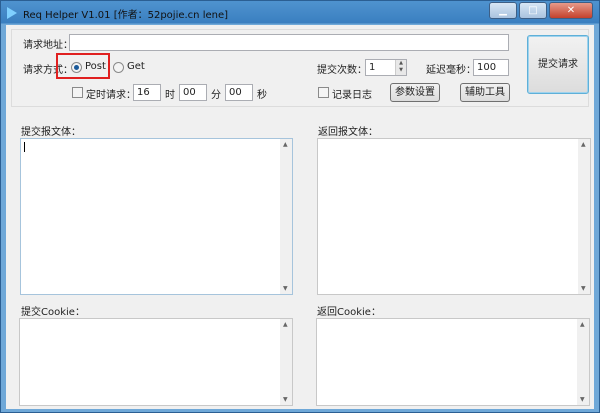  Describe the element at coordinates (77, 92) in the screenshot. I see `timer-checkbox` at that location.